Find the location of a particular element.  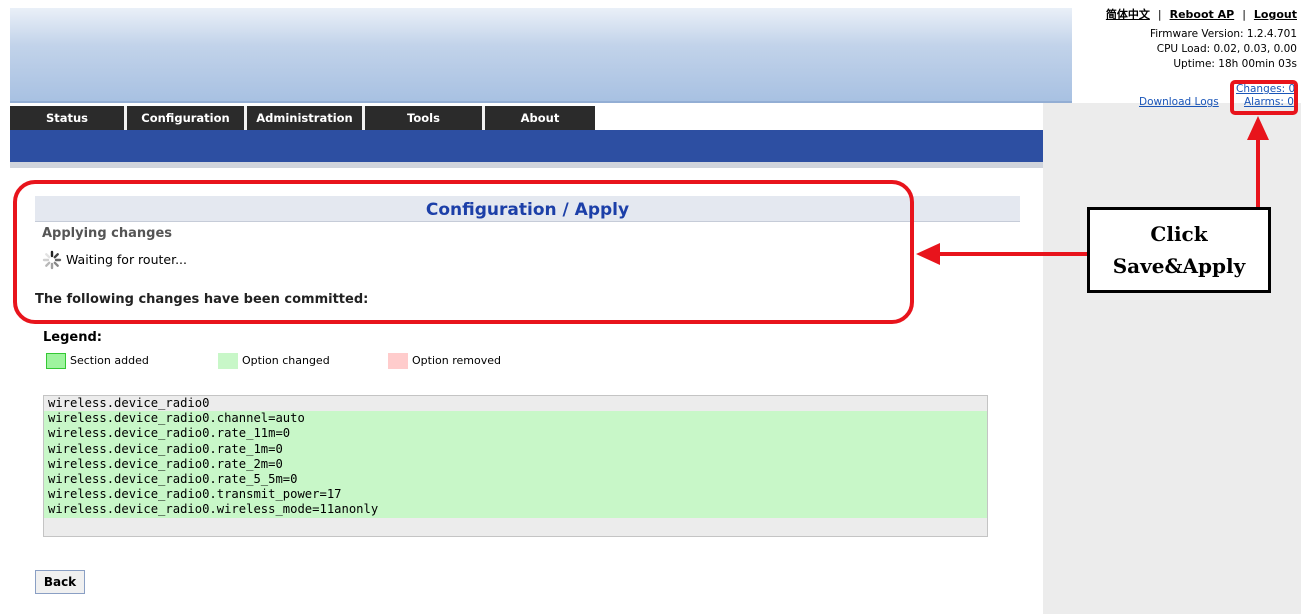

annotation-arrows is located at coordinates (1092, 190).